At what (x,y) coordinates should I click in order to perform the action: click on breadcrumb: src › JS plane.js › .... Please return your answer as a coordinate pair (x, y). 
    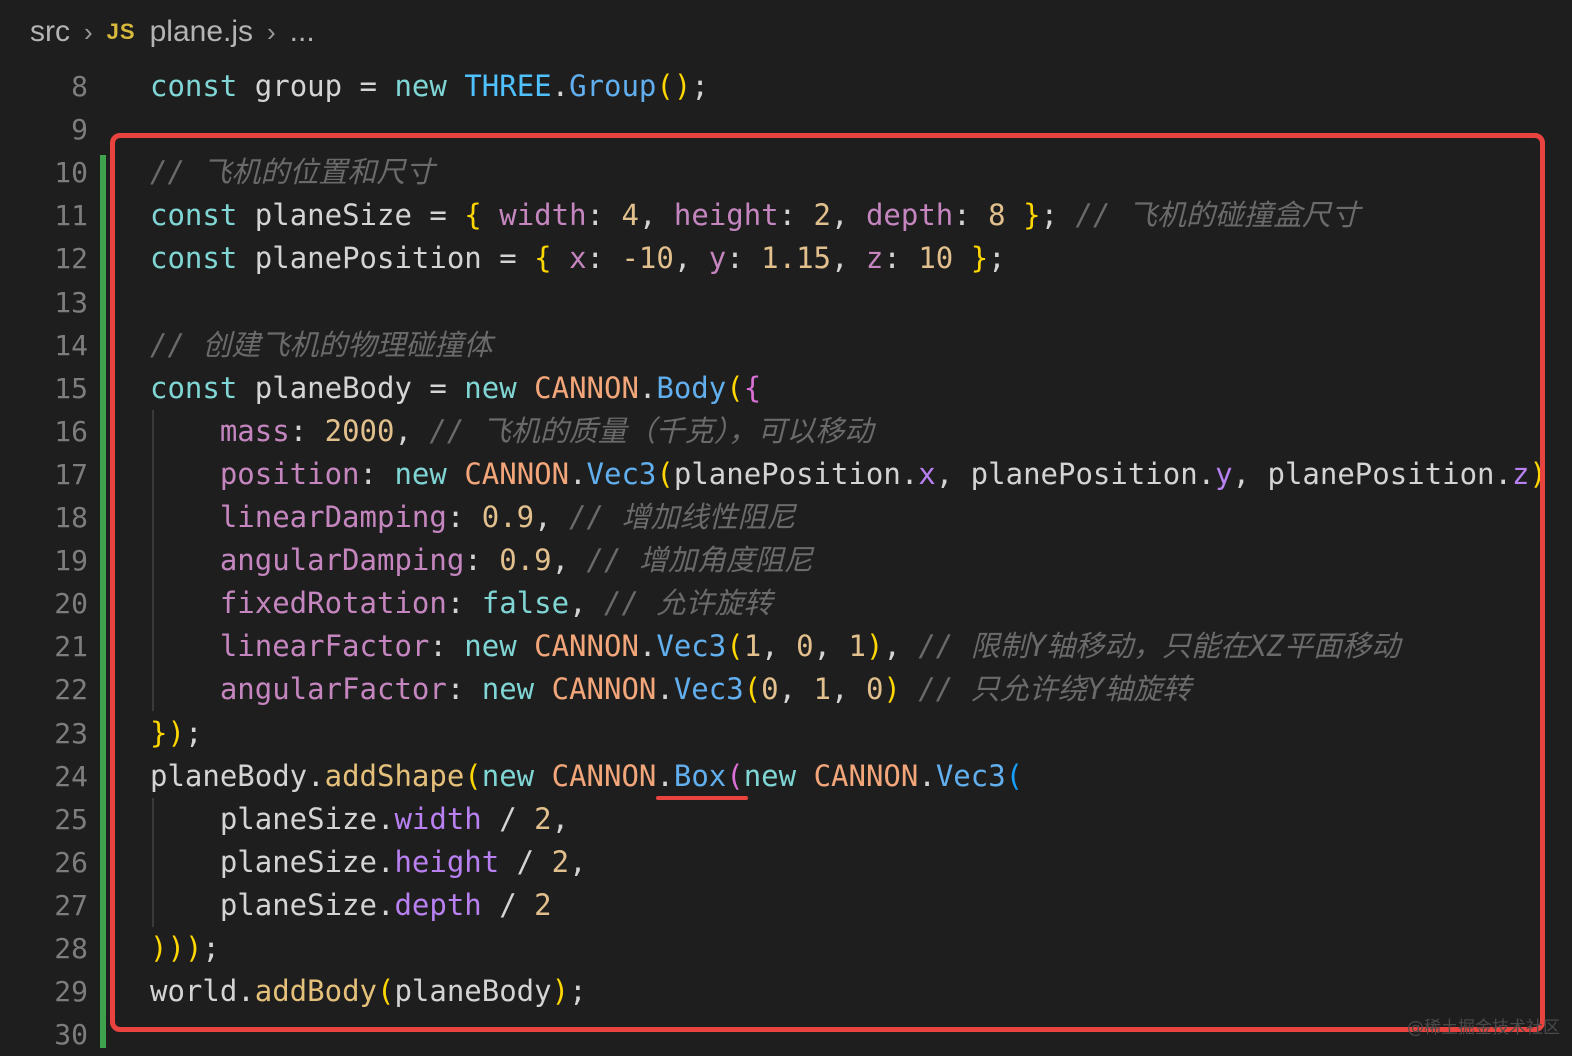
    Looking at the image, I should click on (172, 32).